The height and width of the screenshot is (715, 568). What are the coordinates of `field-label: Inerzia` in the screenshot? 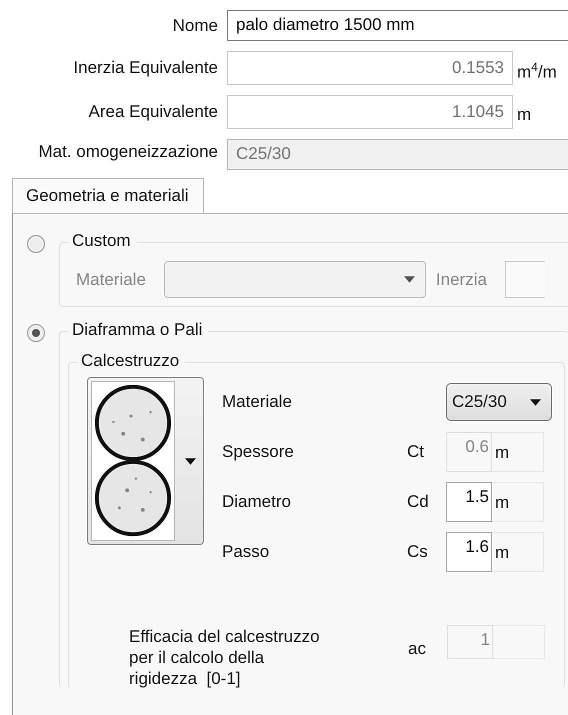 It's located at (461, 280).